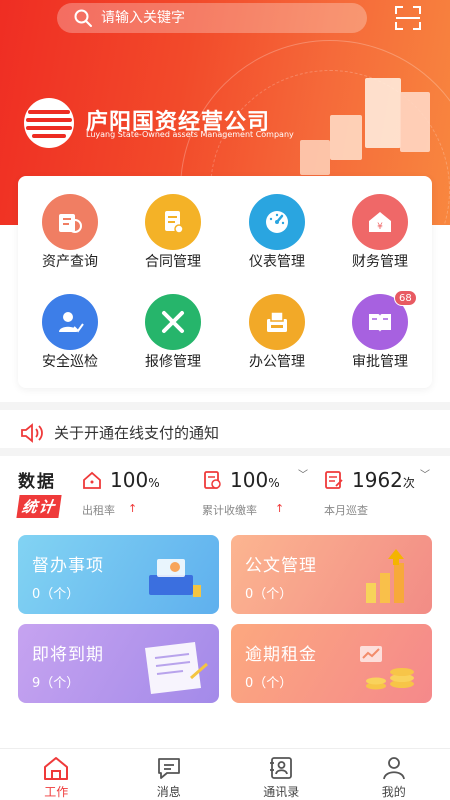 The height and width of the screenshot is (800, 450). Describe the element at coordinates (176, 668) in the screenshot. I see `contract-paper-illustration` at that location.